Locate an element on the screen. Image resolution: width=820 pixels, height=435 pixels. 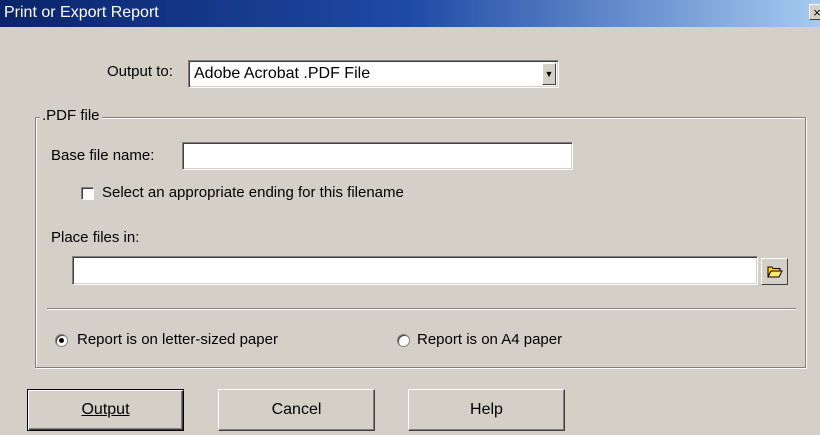
place-files-label: Place files in: is located at coordinates (95, 237).